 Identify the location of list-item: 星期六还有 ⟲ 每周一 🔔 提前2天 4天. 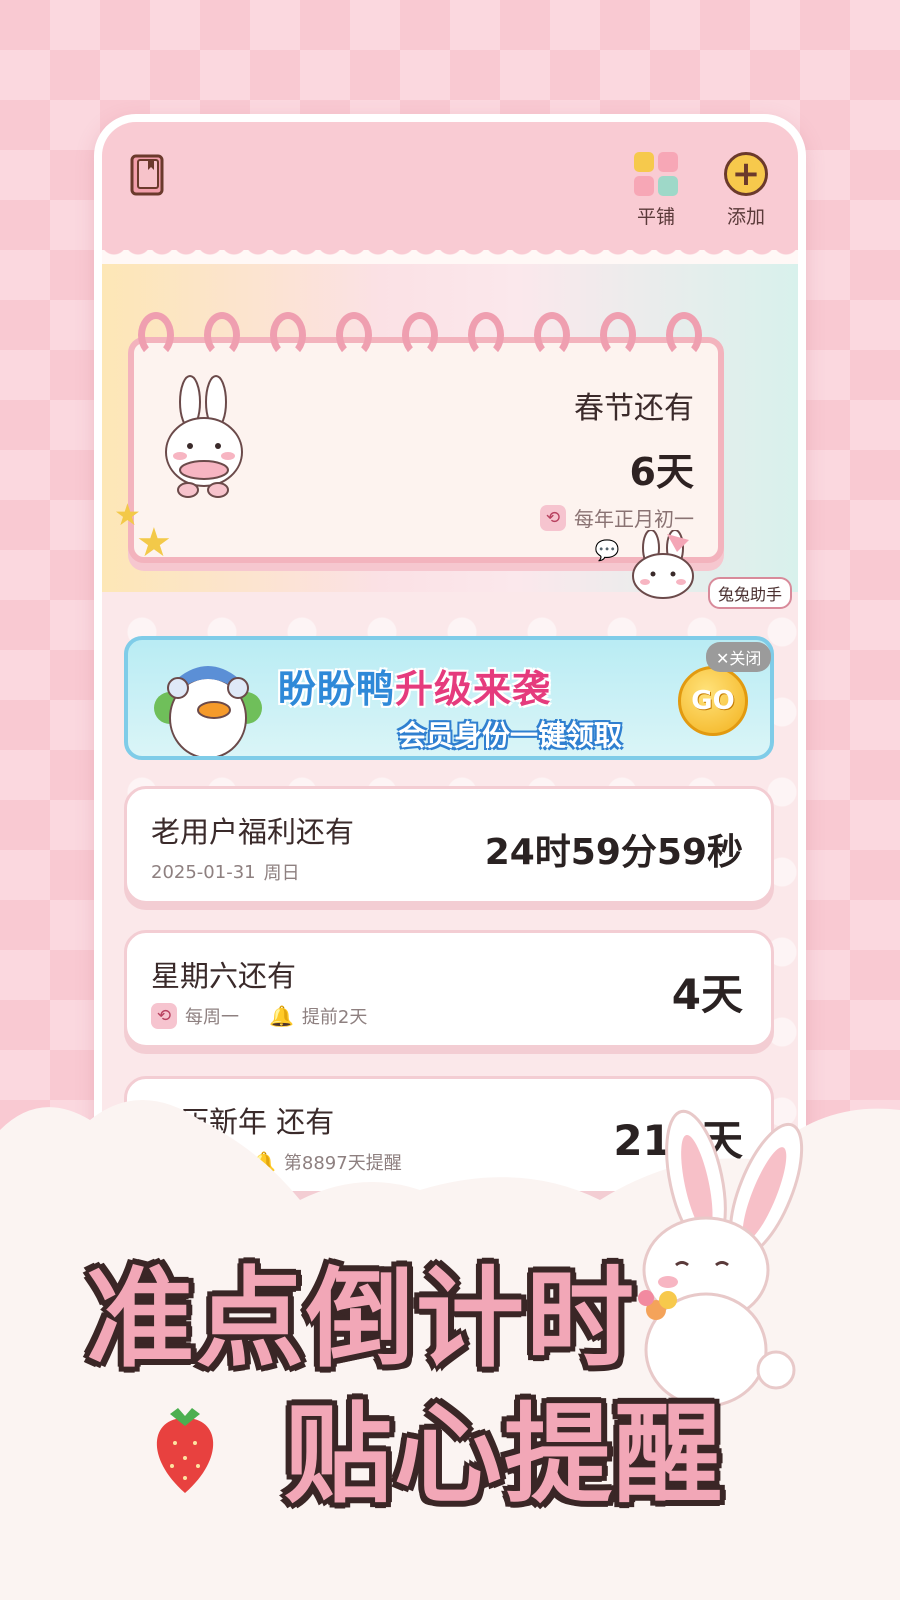
(449, 989).